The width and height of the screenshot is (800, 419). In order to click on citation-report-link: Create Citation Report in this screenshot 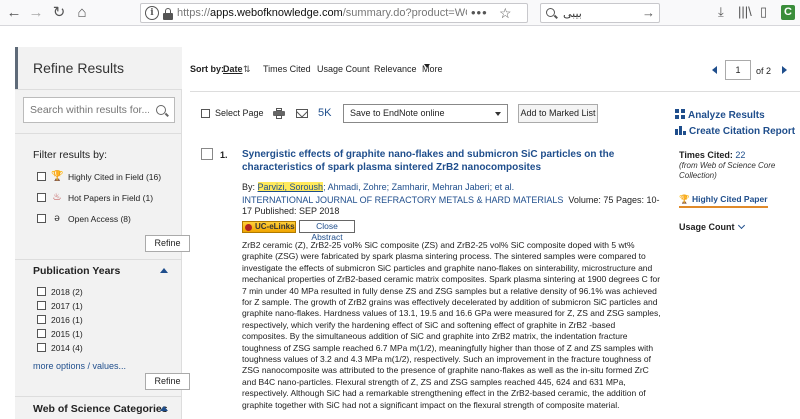, I will do `click(735, 131)`.